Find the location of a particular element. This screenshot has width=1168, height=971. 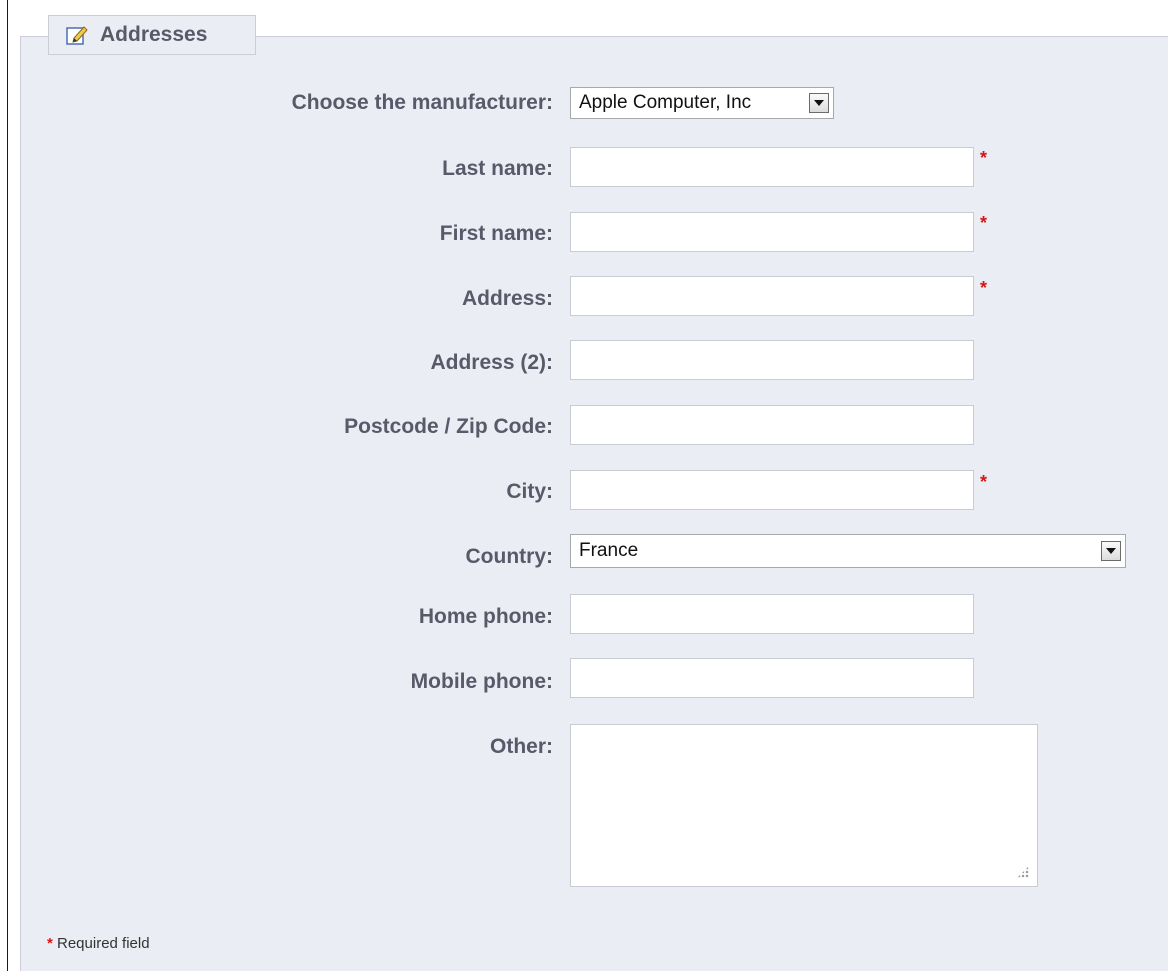

required-field-note: * Required field is located at coordinates (98, 943).